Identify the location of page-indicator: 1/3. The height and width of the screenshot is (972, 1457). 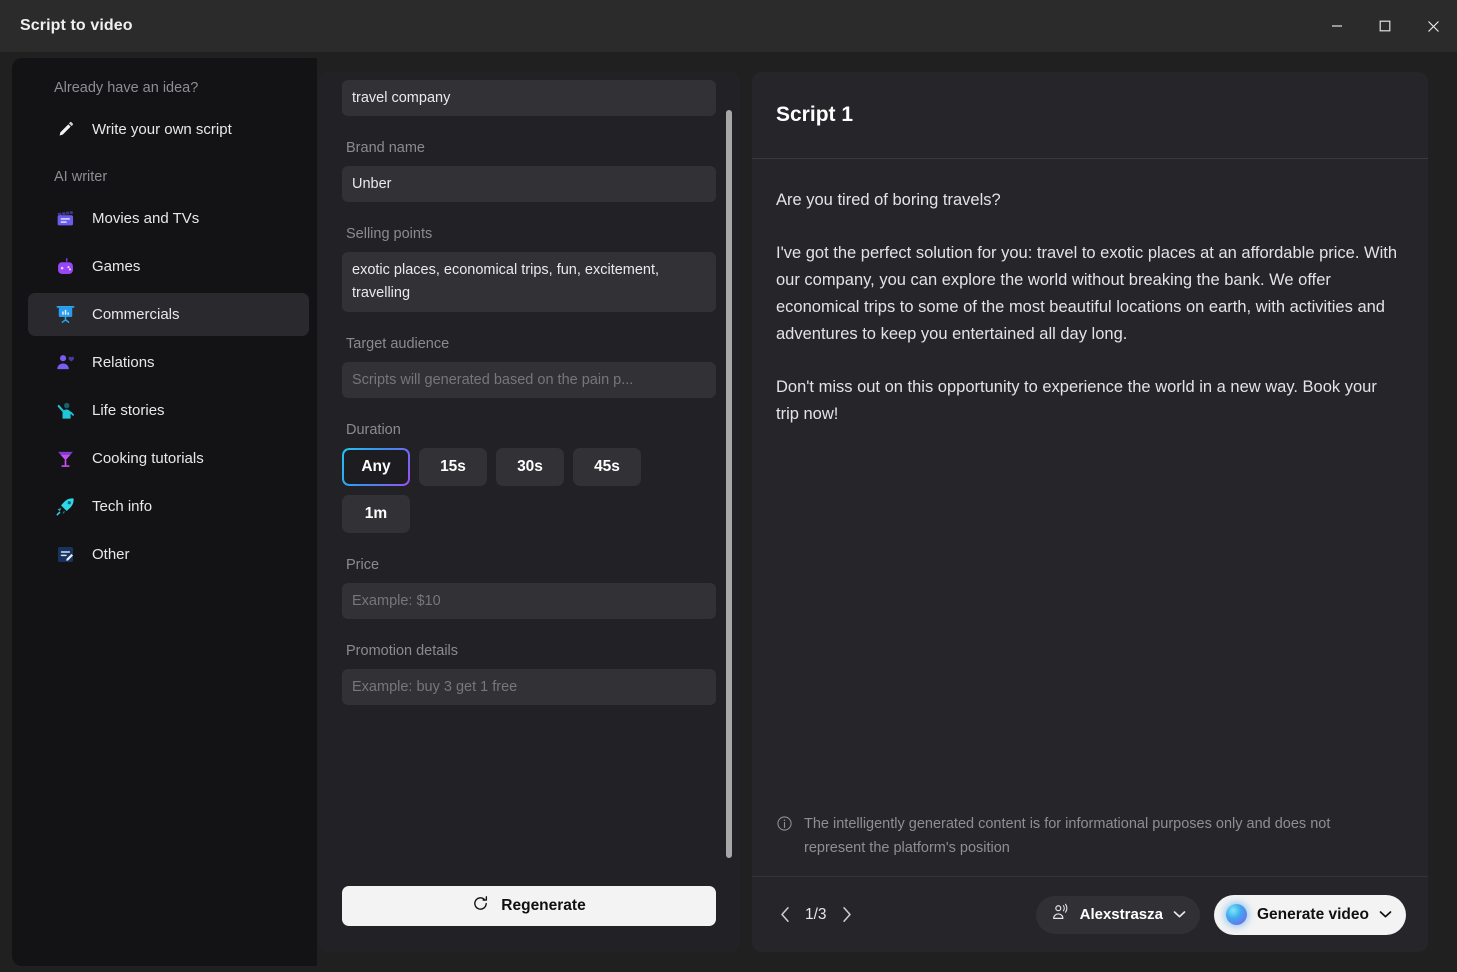
(816, 914).